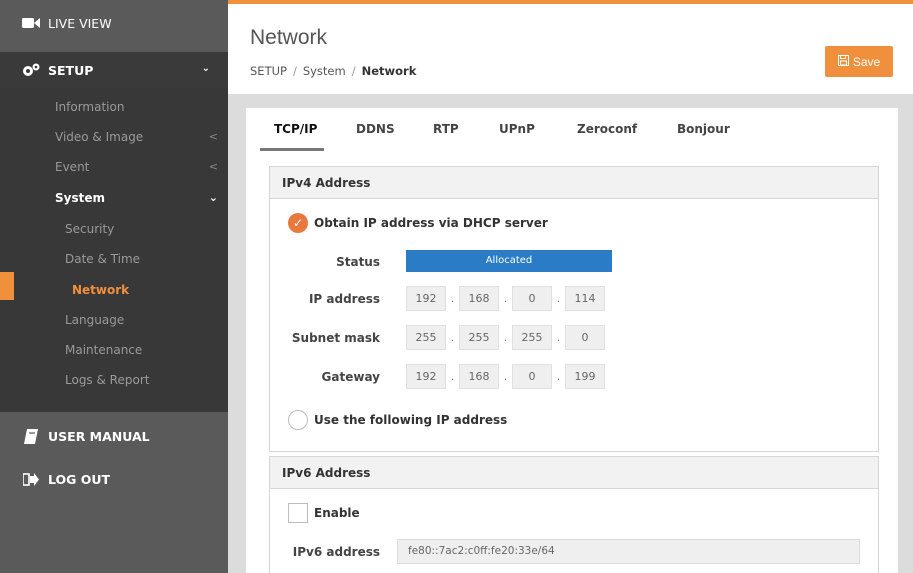  Describe the element at coordinates (72, 167) in the screenshot. I see `sidebar-item-label: Event` at that location.